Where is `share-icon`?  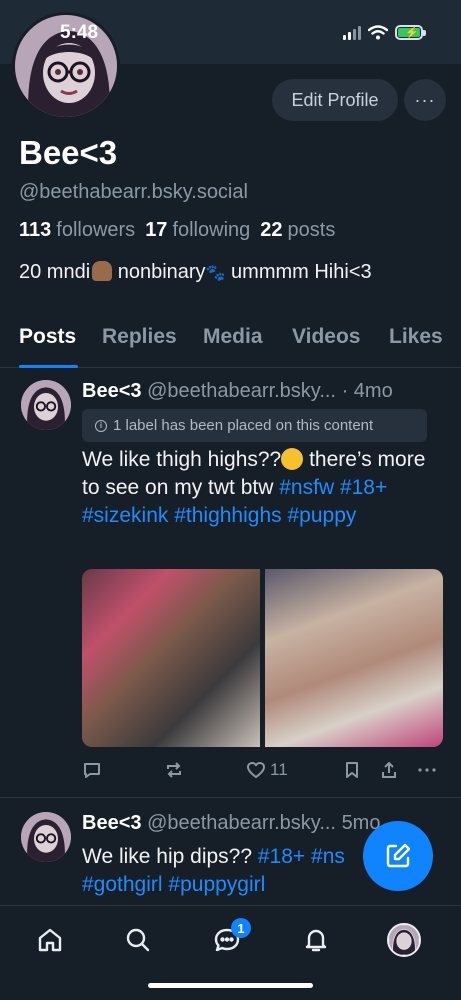
share-icon is located at coordinates (389, 769).